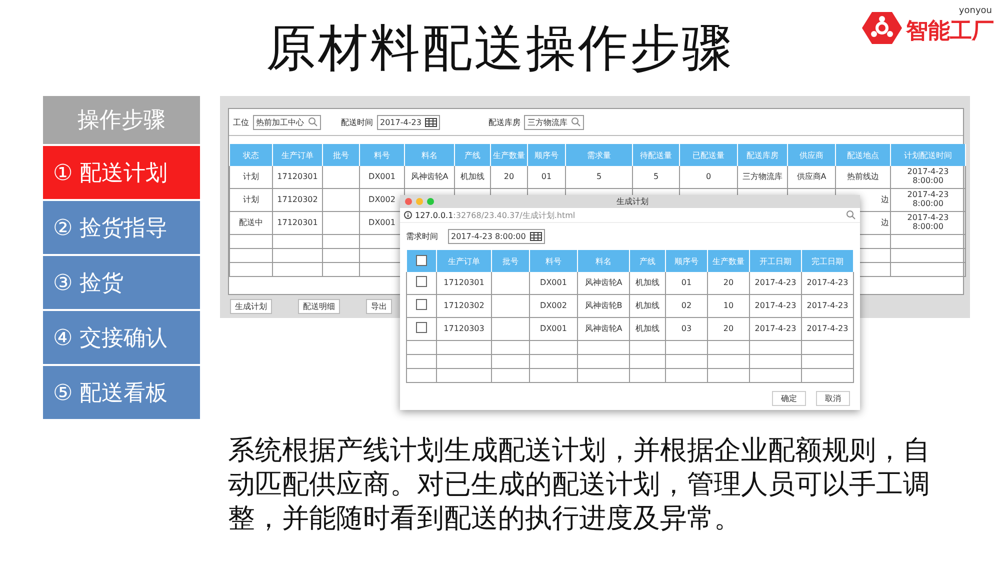  What do you see at coordinates (500, 48) in the screenshot?
I see `slide-title: 原材料配送操作步骤` at bounding box center [500, 48].